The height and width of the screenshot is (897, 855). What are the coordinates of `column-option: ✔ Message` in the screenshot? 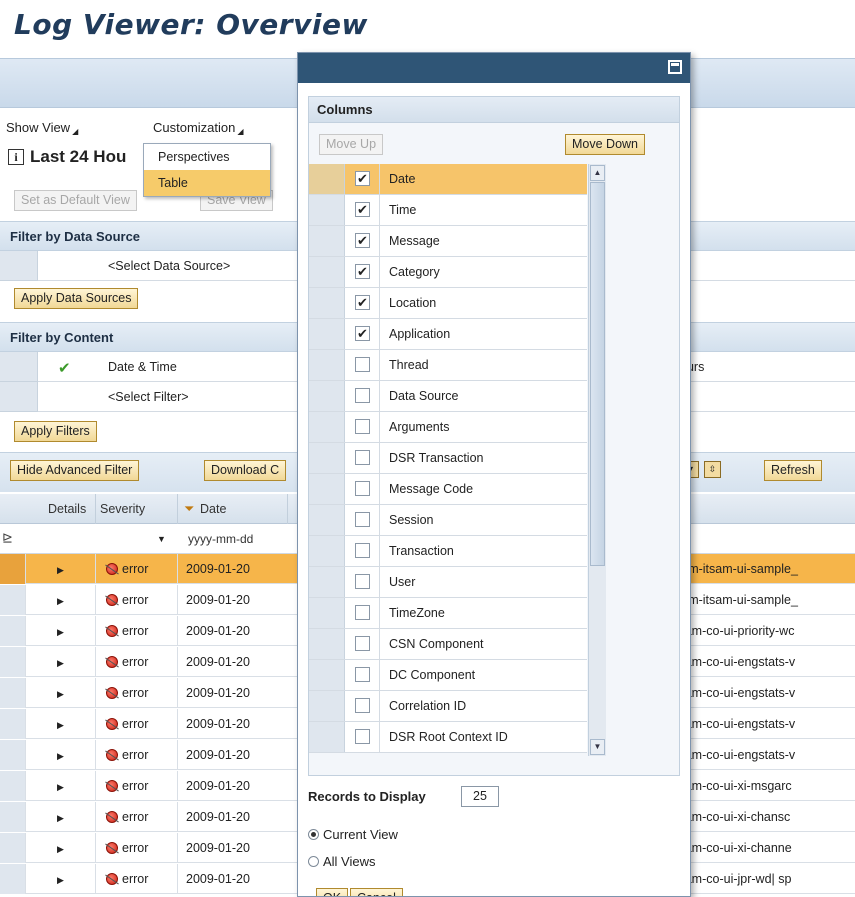 It's located at (448, 241).